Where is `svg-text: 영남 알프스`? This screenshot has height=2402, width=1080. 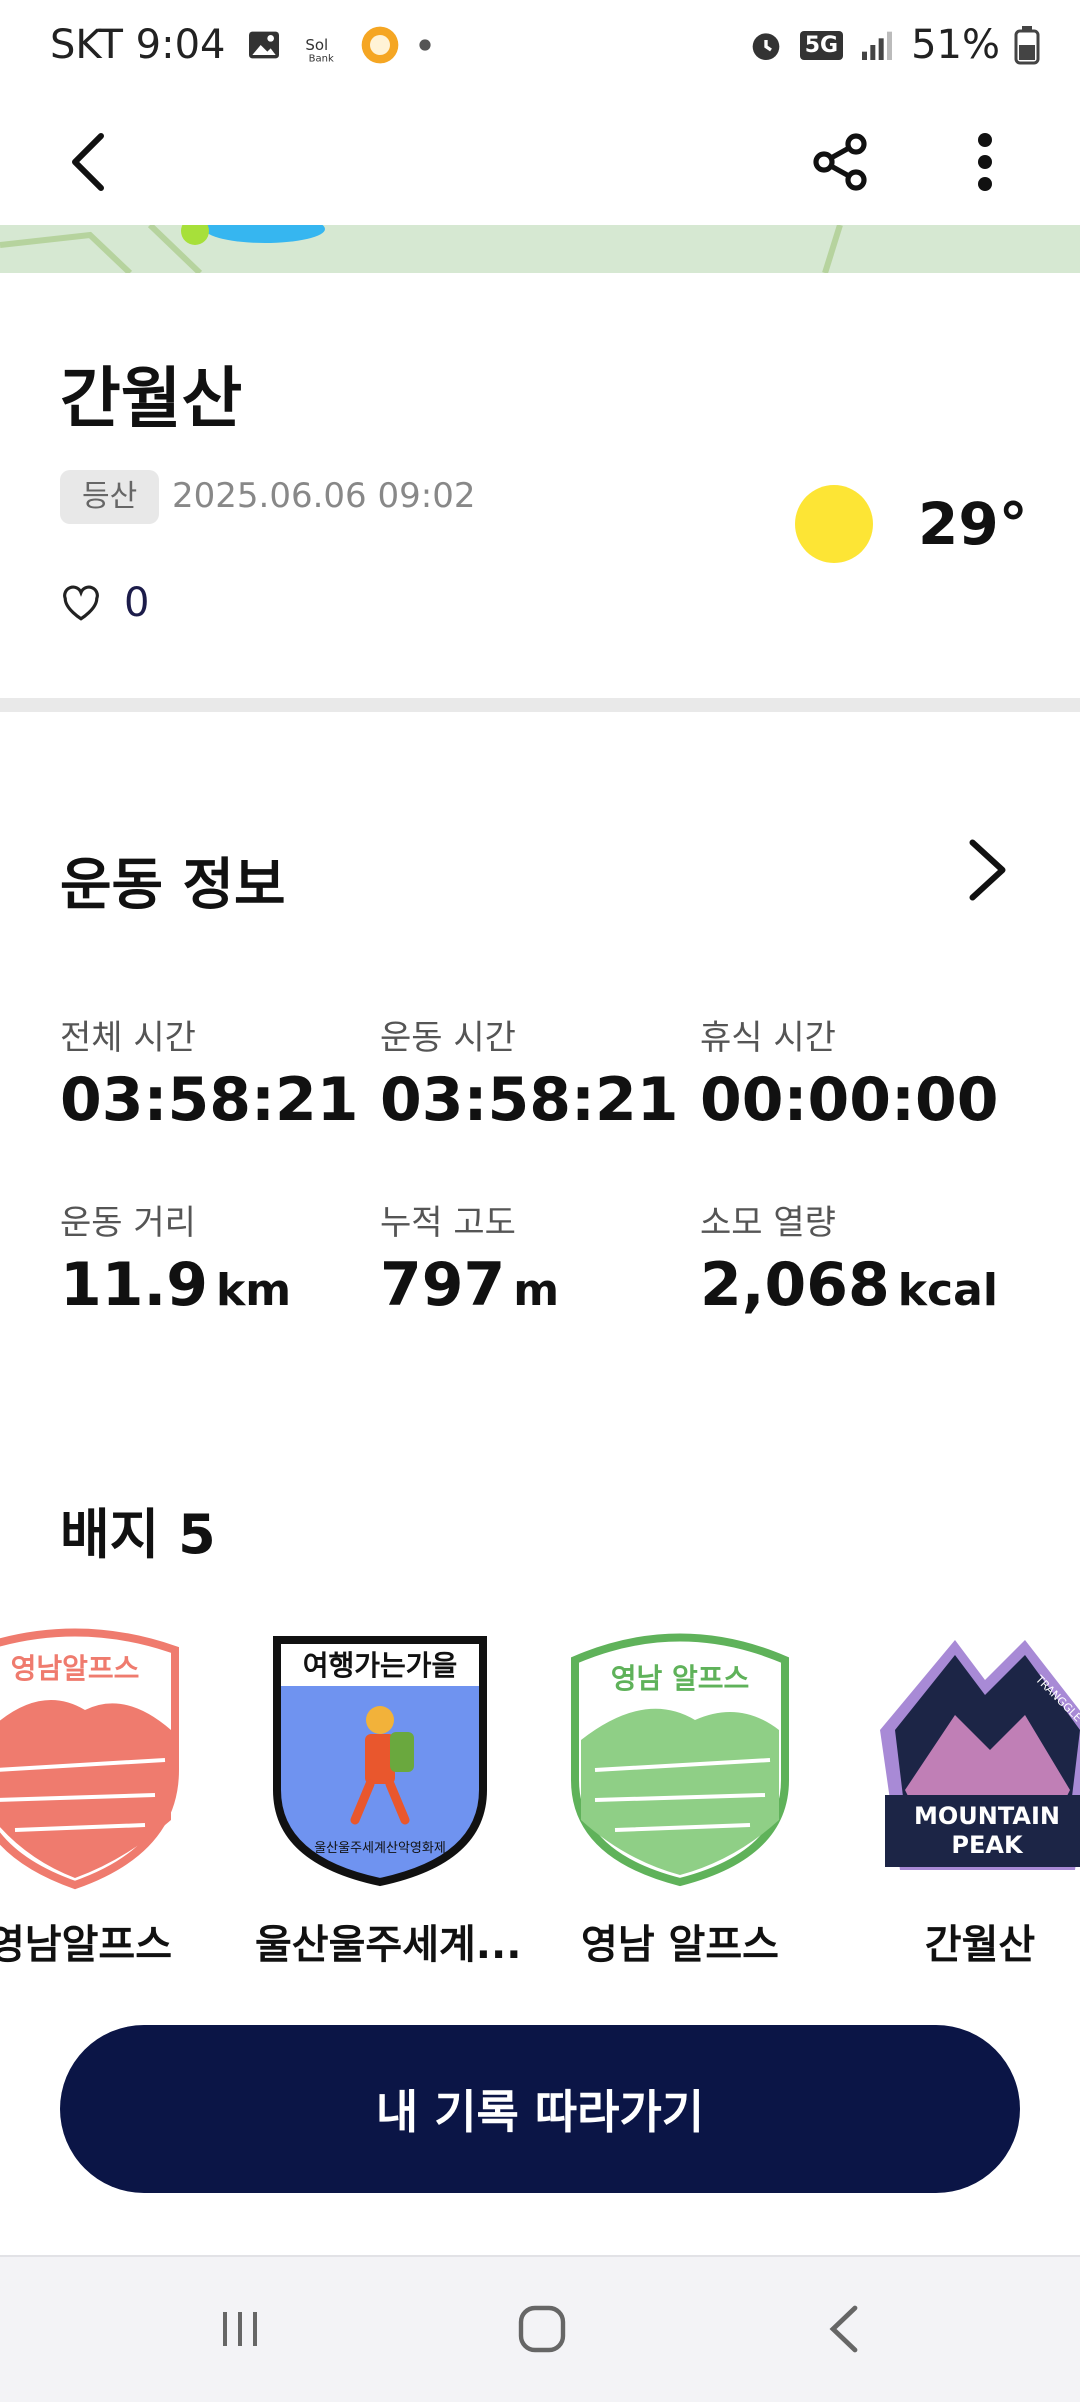
svg-text: 영남 알프스 is located at coordinates (680, 1678).